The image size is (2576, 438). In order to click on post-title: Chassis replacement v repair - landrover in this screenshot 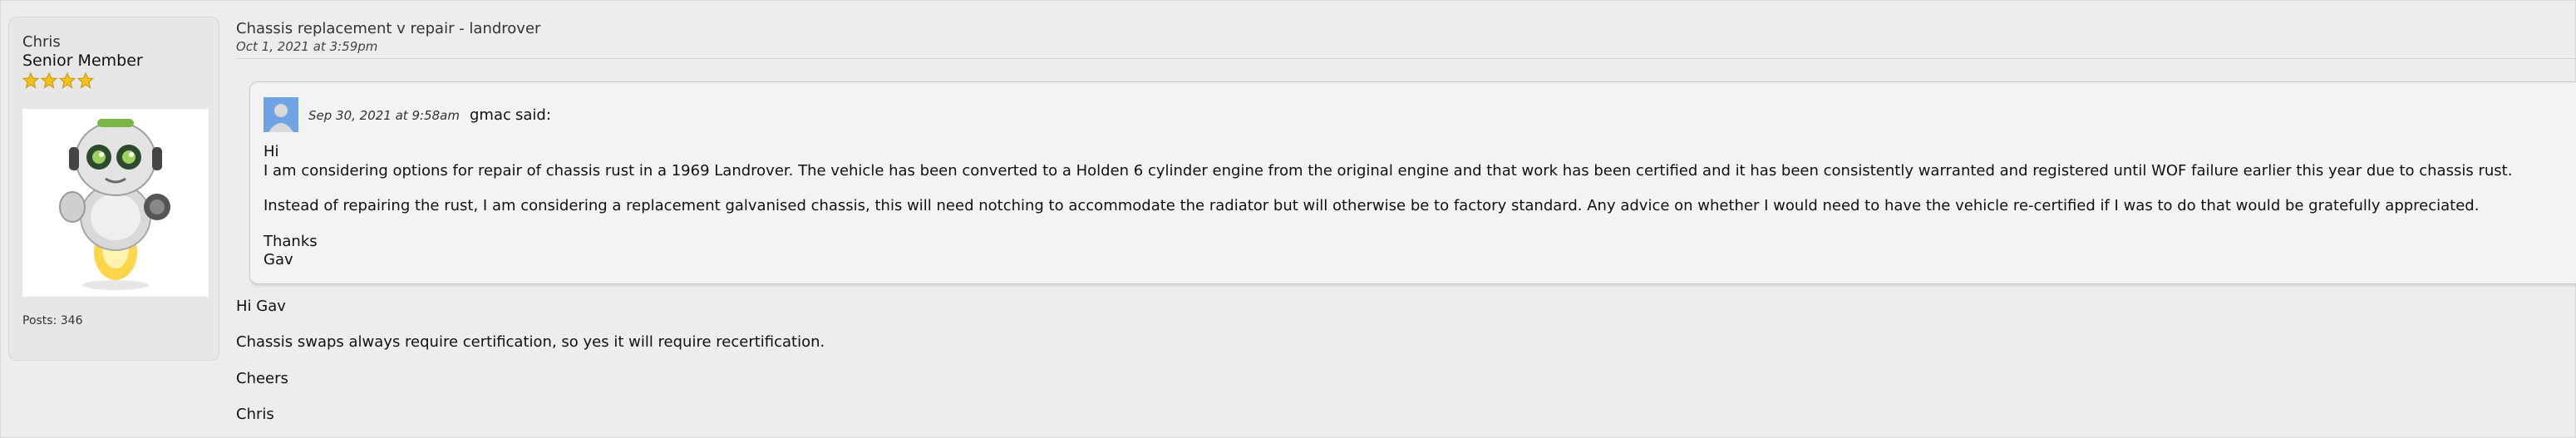, I will do `click(388, 28)`.